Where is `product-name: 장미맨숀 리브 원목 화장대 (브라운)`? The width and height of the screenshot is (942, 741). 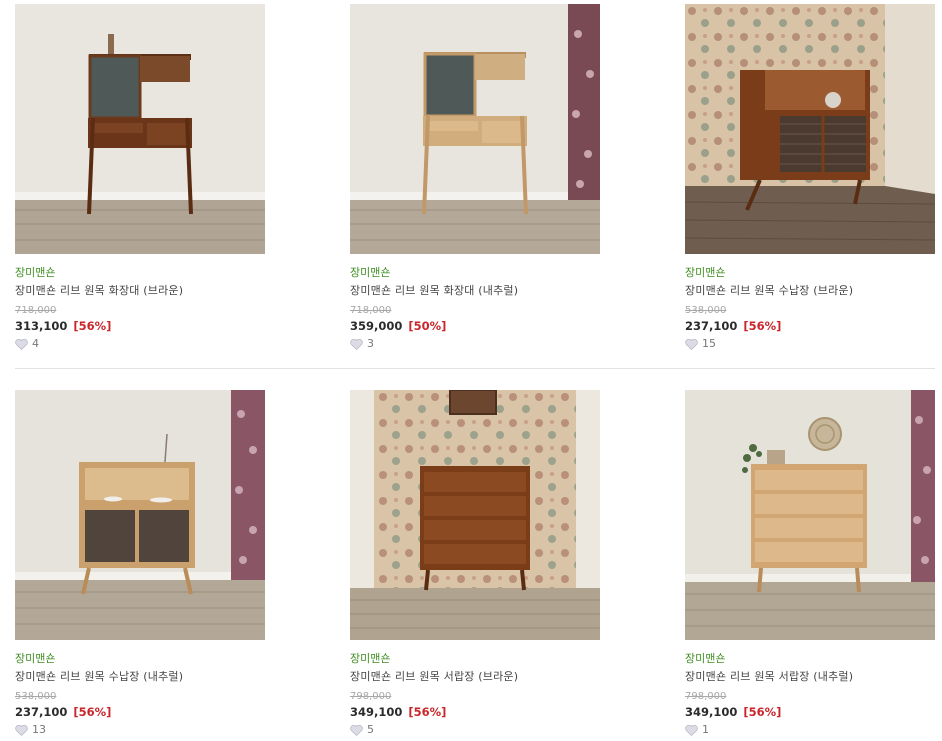 product-name: 장미맨숀 리브 원목 화장대 (브라운) is located at coordinates (140, 291).